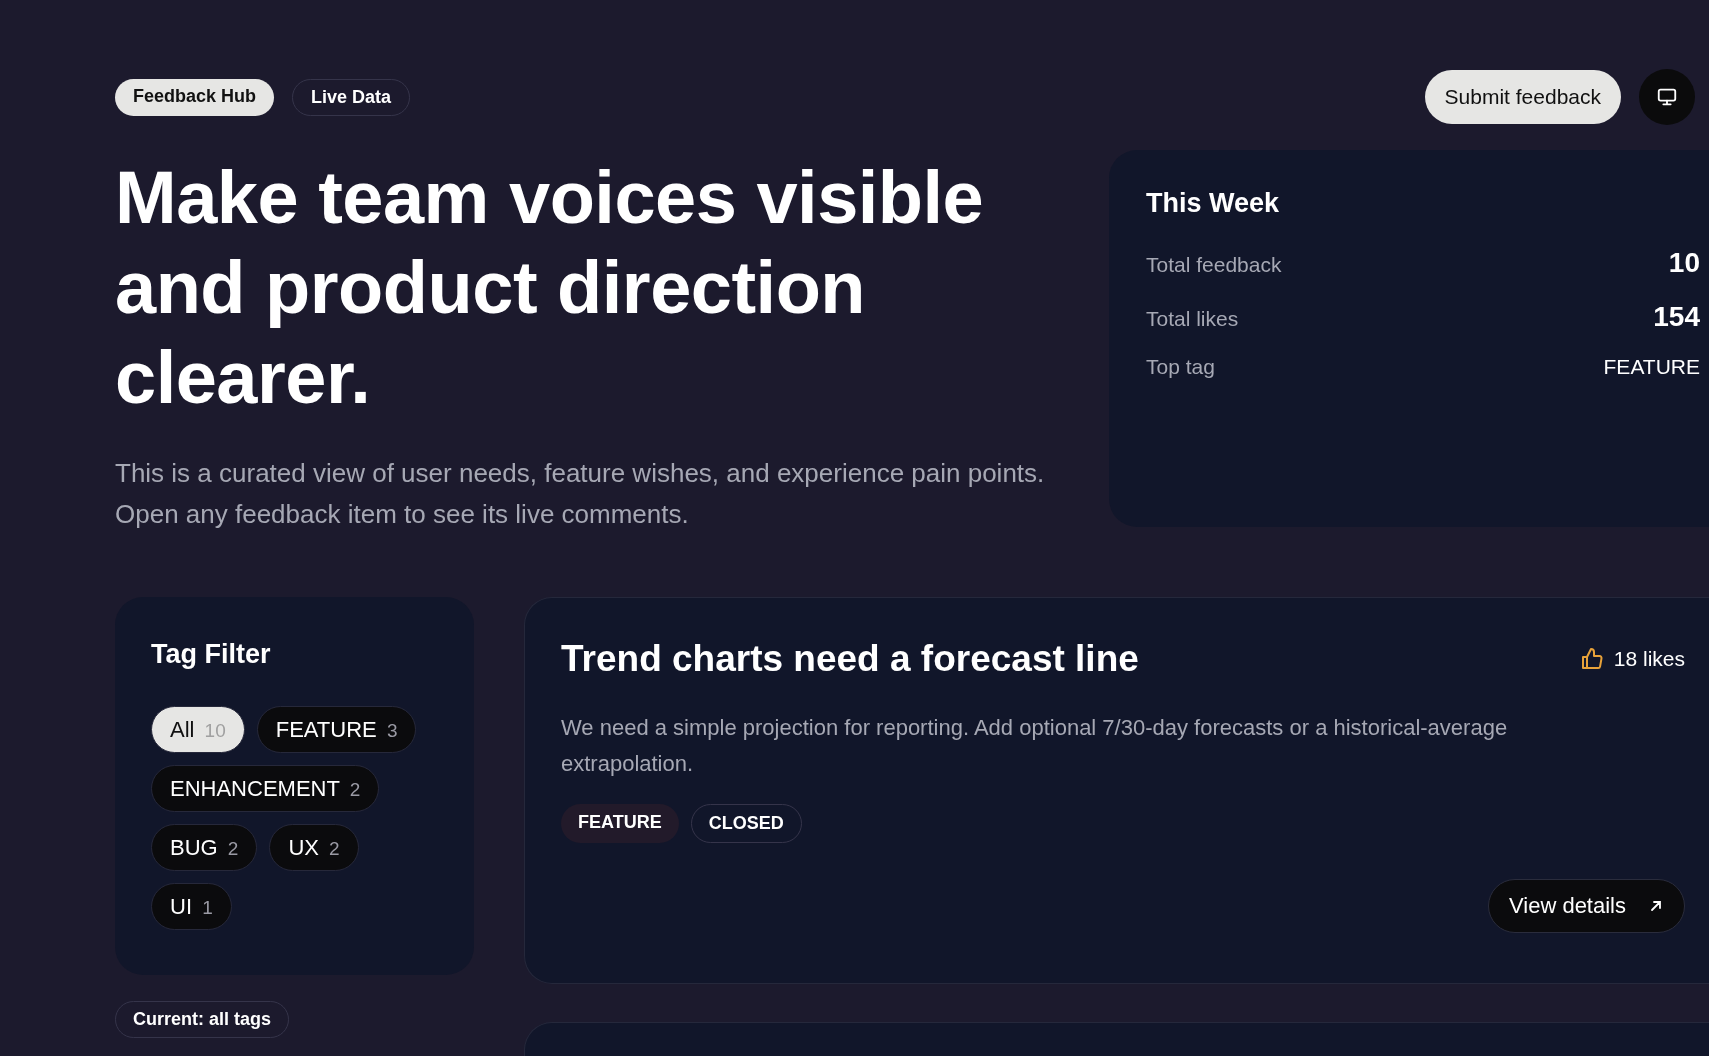 Image resolution: width=1709 pixels, height=1056 pixels. Describe the element at coordinates (1676, 317) in the screenshot. I see `stat-value: 154` at that location.